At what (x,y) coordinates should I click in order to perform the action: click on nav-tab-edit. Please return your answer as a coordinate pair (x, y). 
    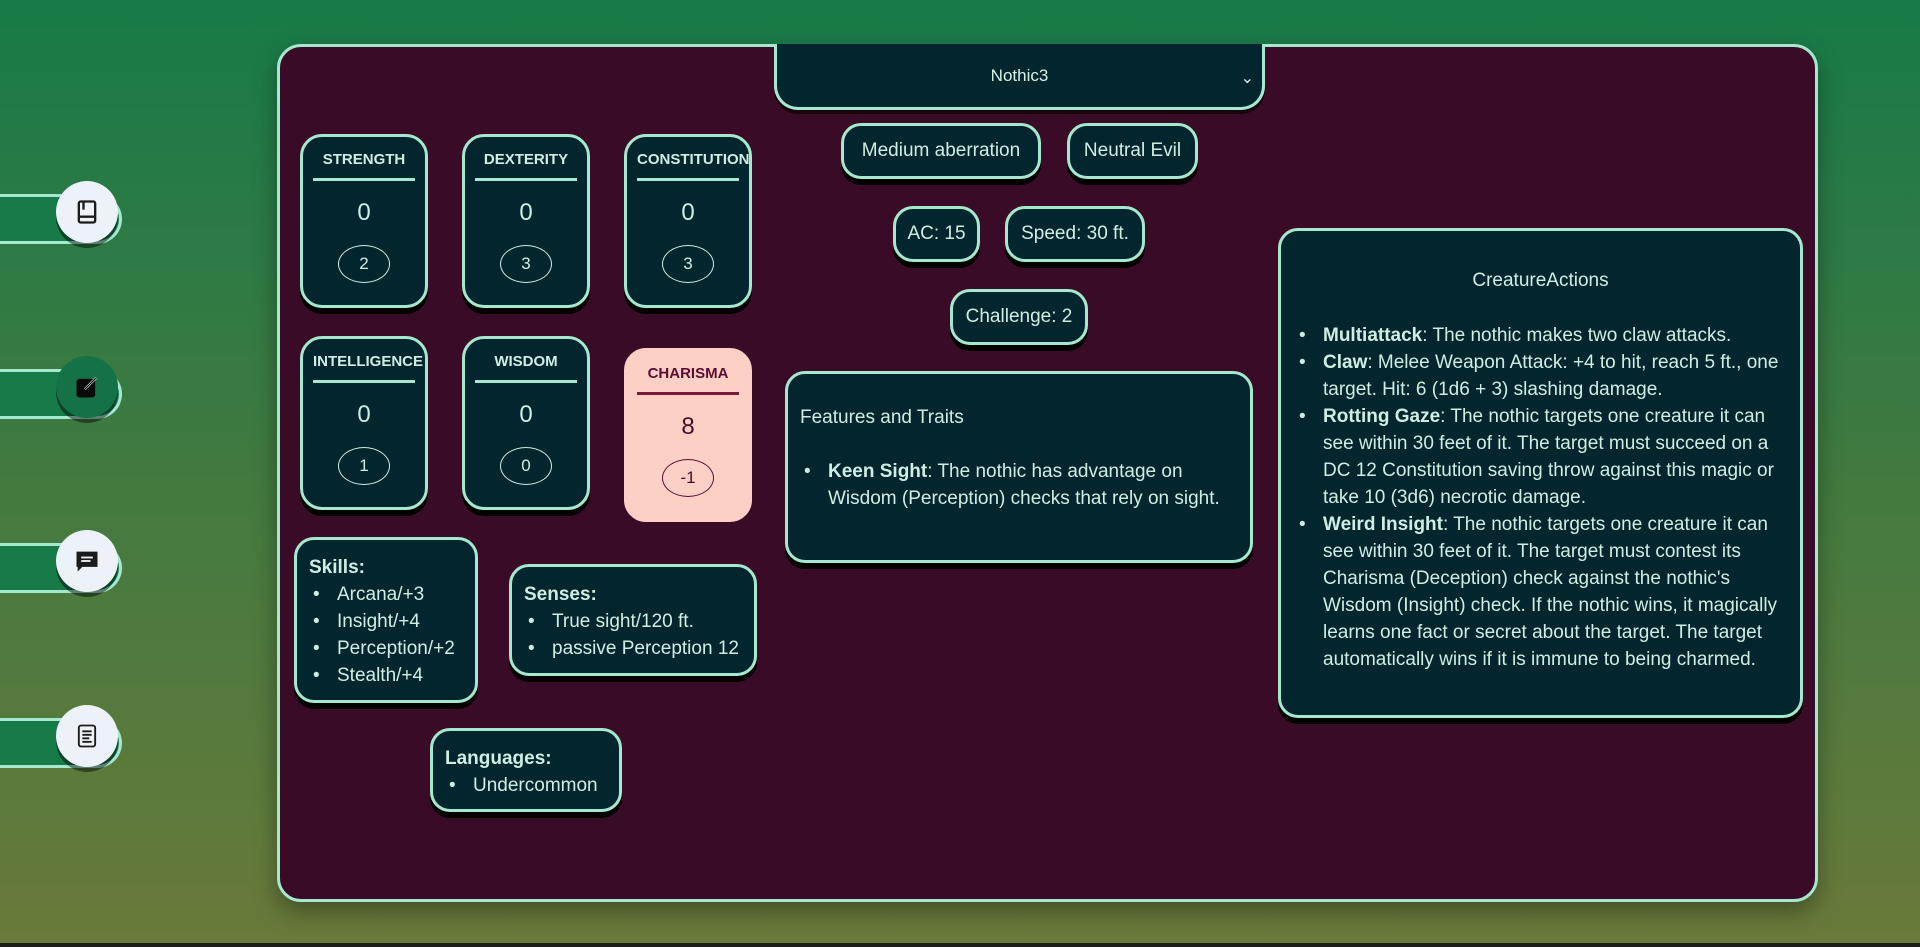
    Looking at the image, I should click on (62, 387).